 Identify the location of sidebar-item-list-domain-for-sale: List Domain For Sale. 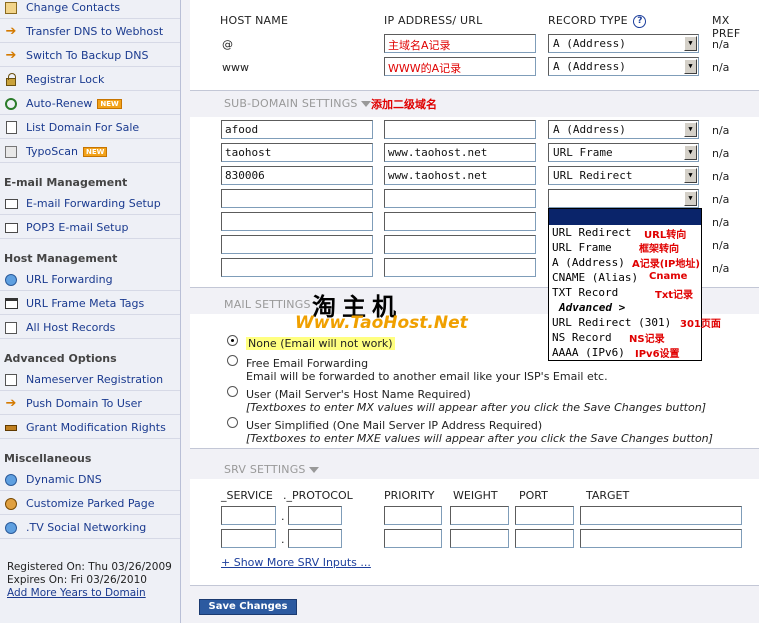
(90, 128).